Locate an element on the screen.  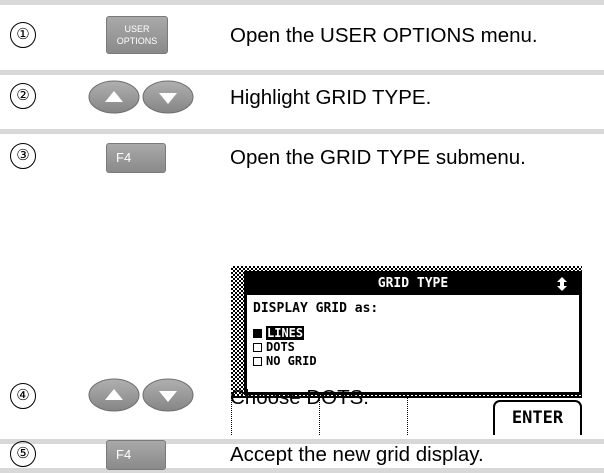
option-label: DOTS is located at coordinates (280, 347).